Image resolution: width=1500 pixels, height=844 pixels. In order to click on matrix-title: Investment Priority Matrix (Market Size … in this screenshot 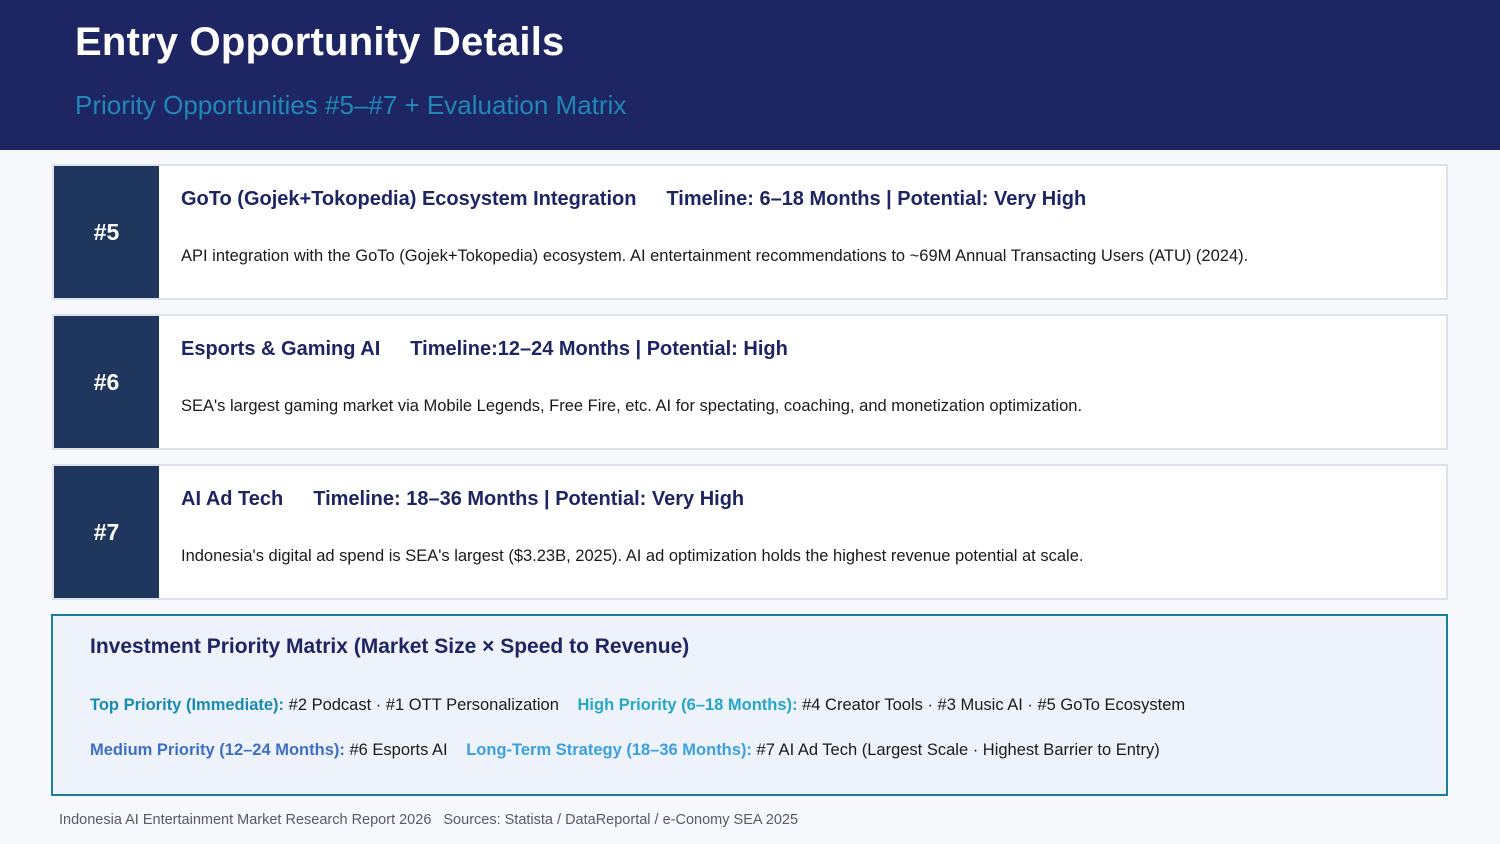, I will do `click(390, 646)`.